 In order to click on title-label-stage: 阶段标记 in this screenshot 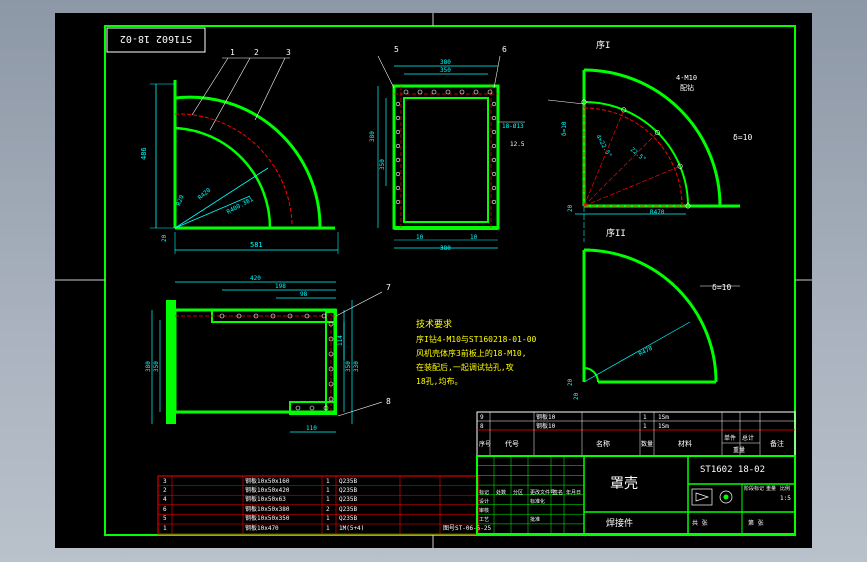, I will do `click(754, 488)`.